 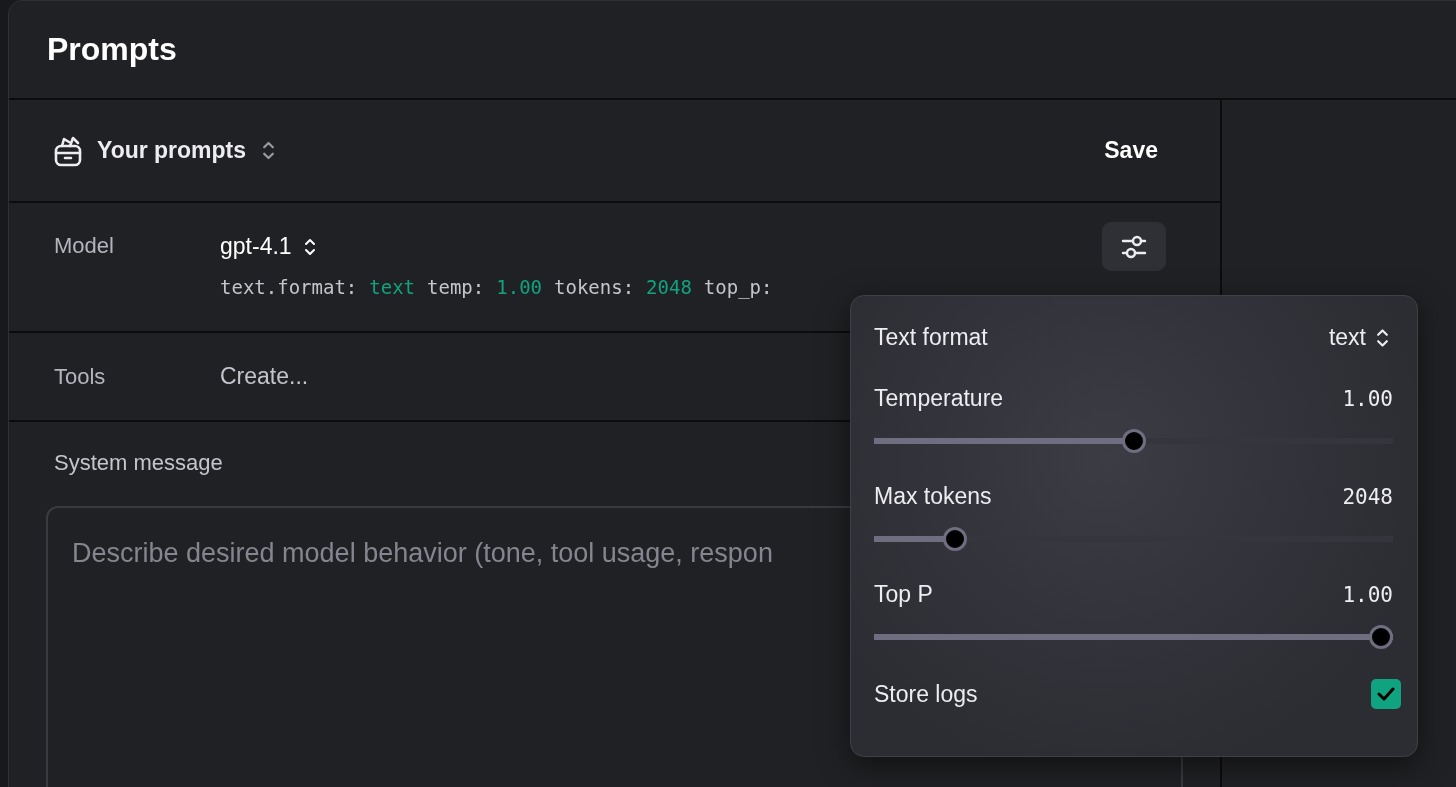 I want to click on setting-label: Text format, so click(x=931, y=337).